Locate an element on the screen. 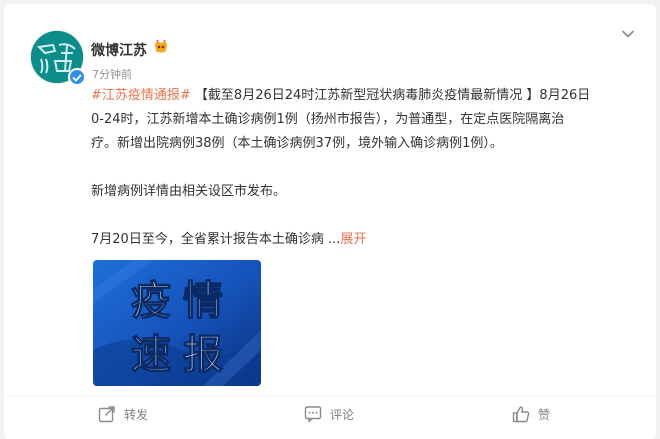 Image resolution: width=660 pixels, height=439 pixels. username-link: 微博江苏 is located at coordinates (119, 50).